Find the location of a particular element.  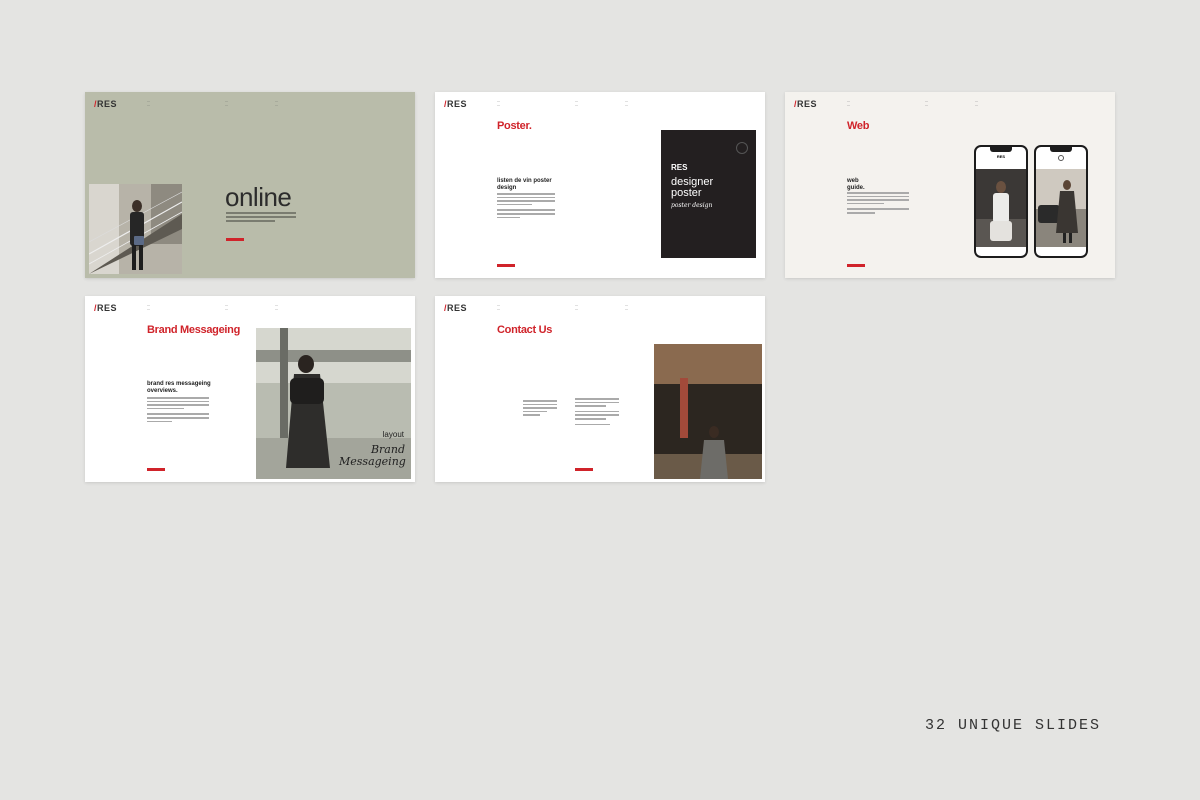

phone-mockup-1: RES is located at coordinates (1001, 201).